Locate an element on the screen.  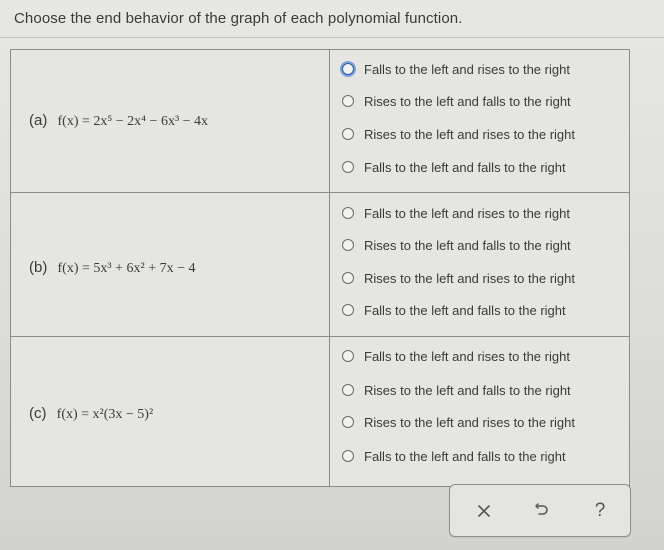
option-c-3: Rises to the left and rises to the right is located at coordinates (458, 422).